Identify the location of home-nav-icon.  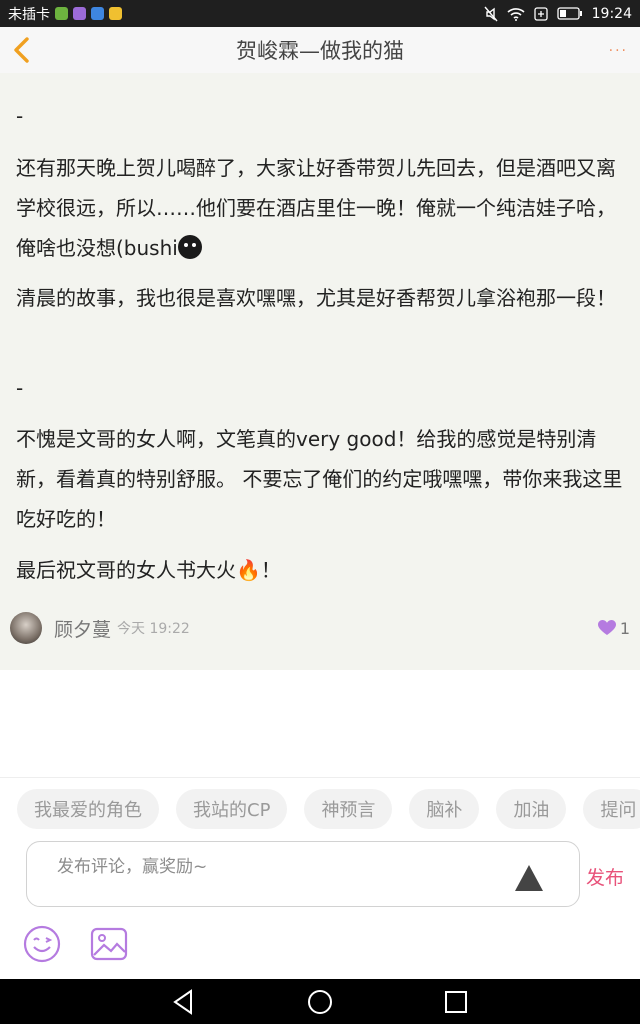
(320, 1002).